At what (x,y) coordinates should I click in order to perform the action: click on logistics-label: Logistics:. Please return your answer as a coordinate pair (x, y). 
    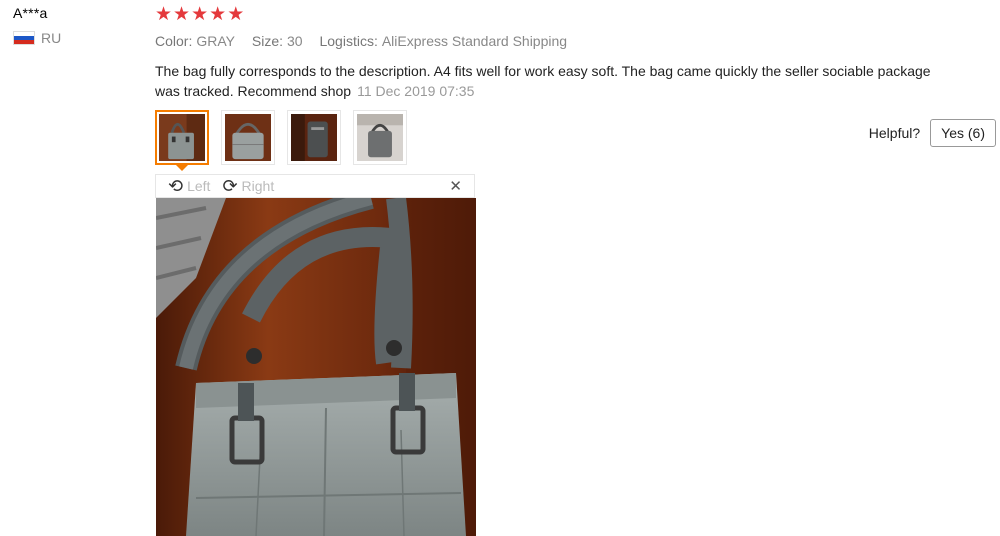
    Looking at the image, I should click on (348, 41).